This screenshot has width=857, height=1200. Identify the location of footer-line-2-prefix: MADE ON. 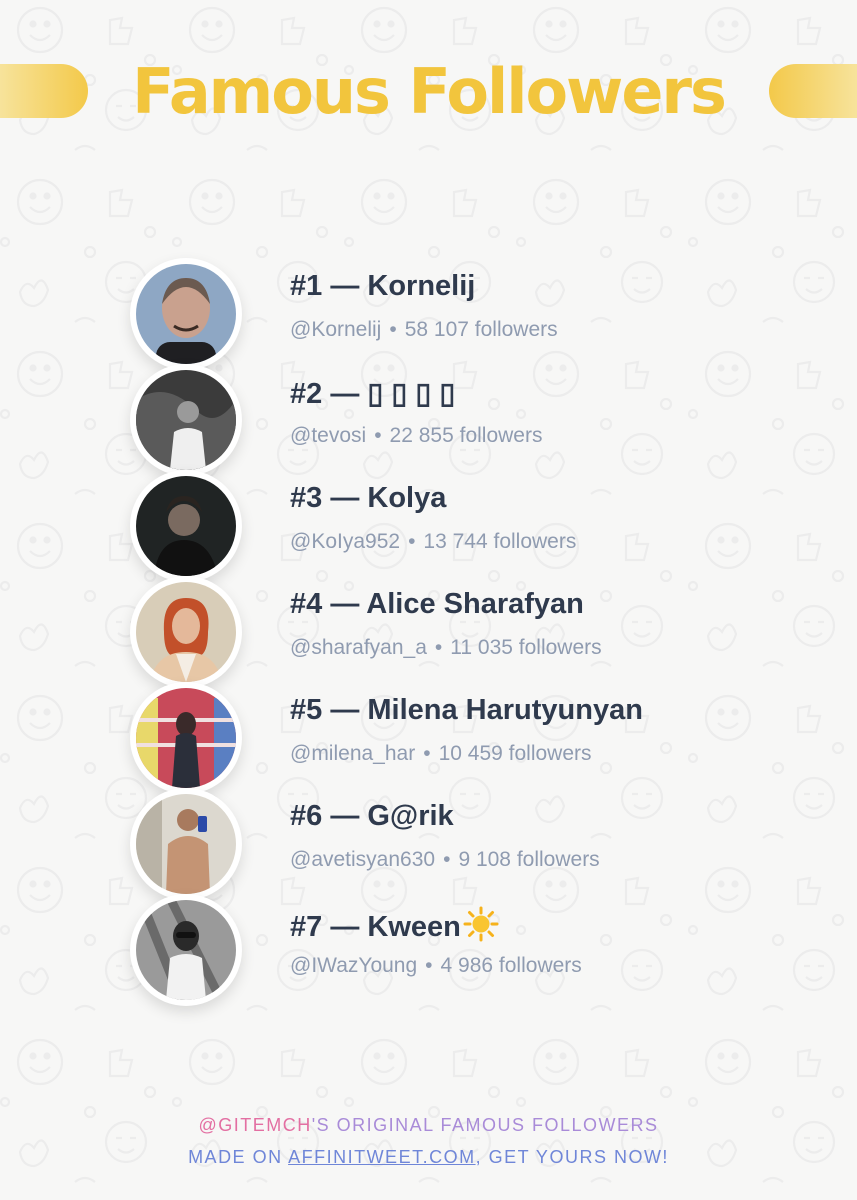
(238, 1157).